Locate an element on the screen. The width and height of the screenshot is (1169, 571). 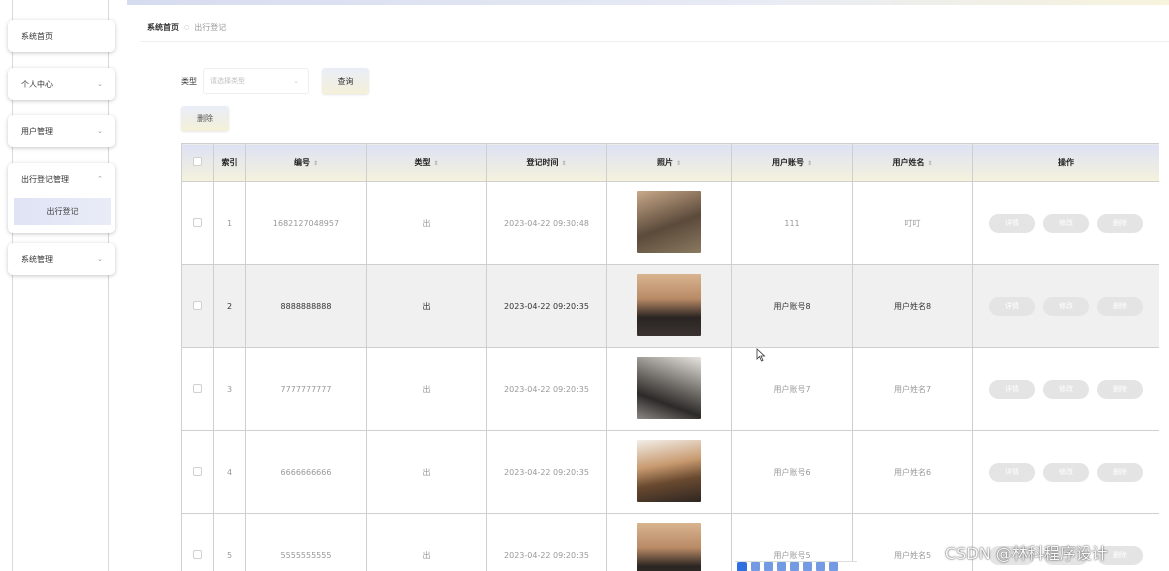
ime-logo-icon is located at coordinates (742, 566).